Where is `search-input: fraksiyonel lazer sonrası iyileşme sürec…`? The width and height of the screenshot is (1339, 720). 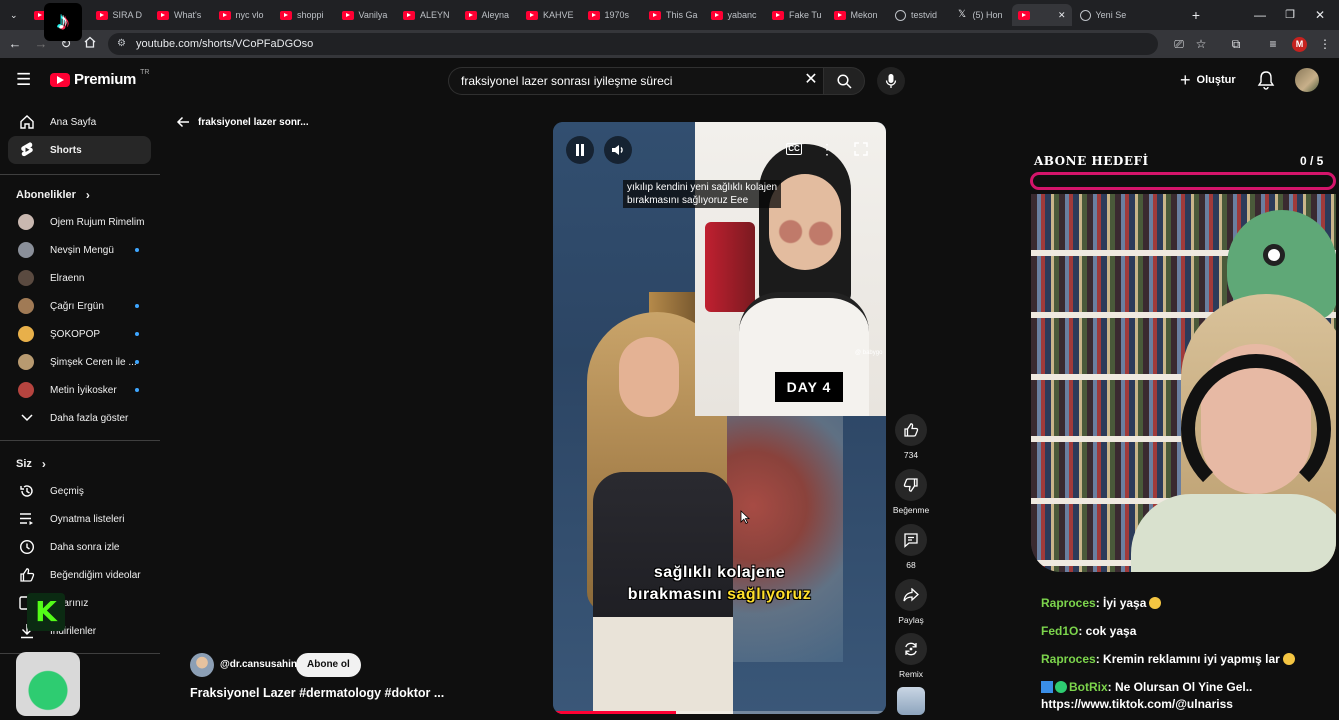 search-input: fraksiyonel lazer sonrası iyileşme sürec… is located at coordinates (635, 81).